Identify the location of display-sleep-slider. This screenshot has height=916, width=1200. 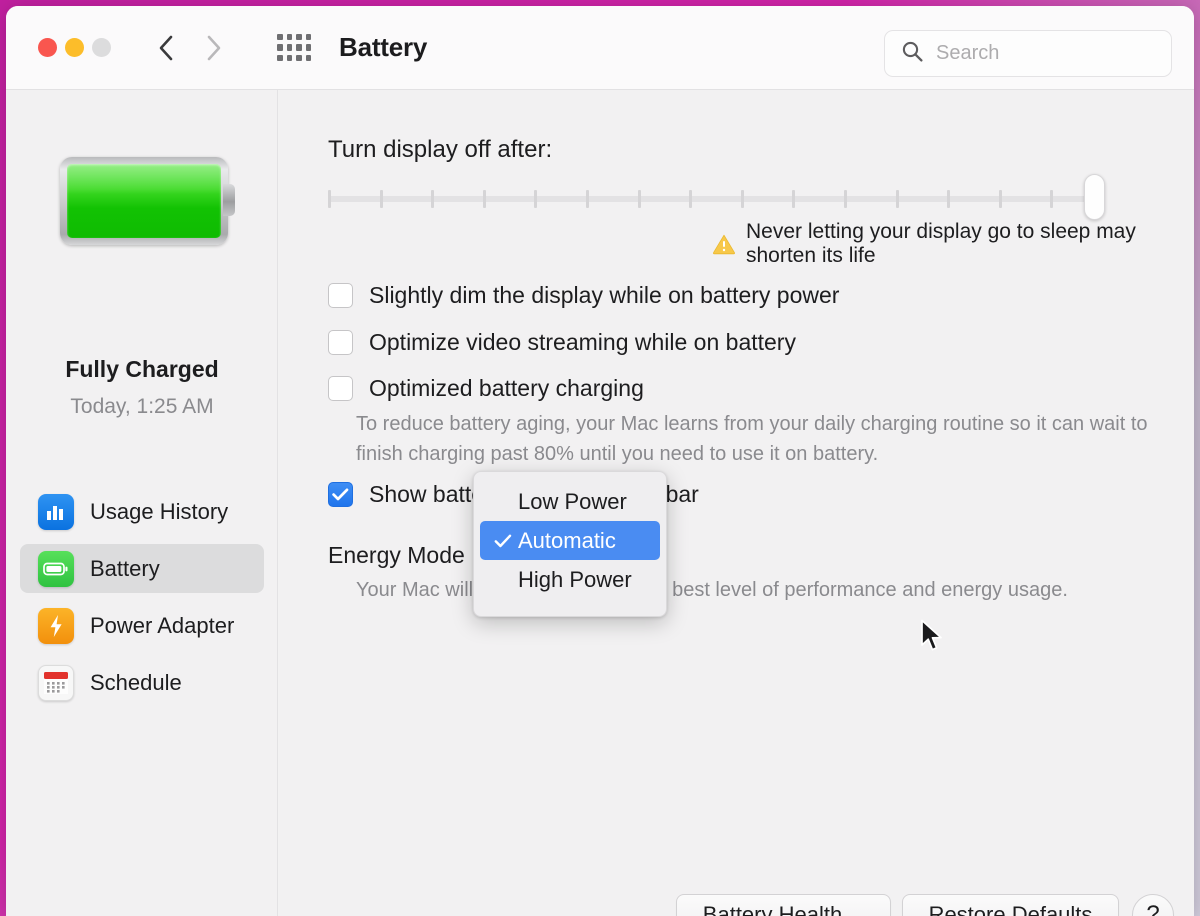
(716, 197).